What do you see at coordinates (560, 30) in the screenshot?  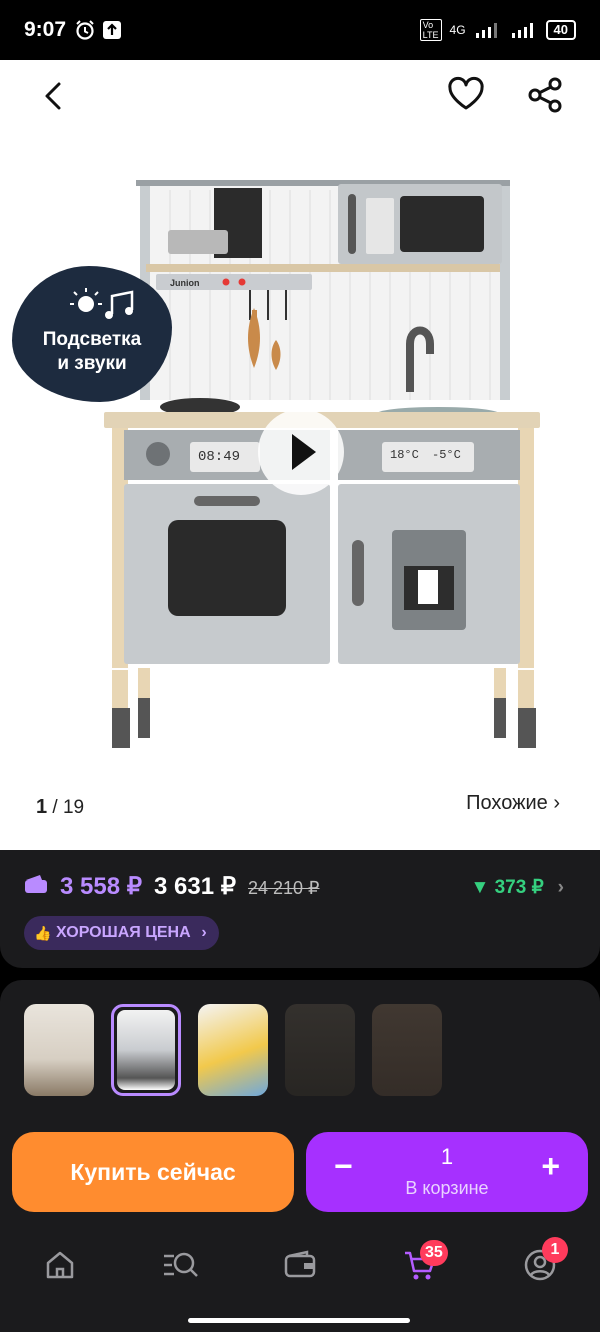 I see `battery-indicator: 40` at bounding box center [560, 30].